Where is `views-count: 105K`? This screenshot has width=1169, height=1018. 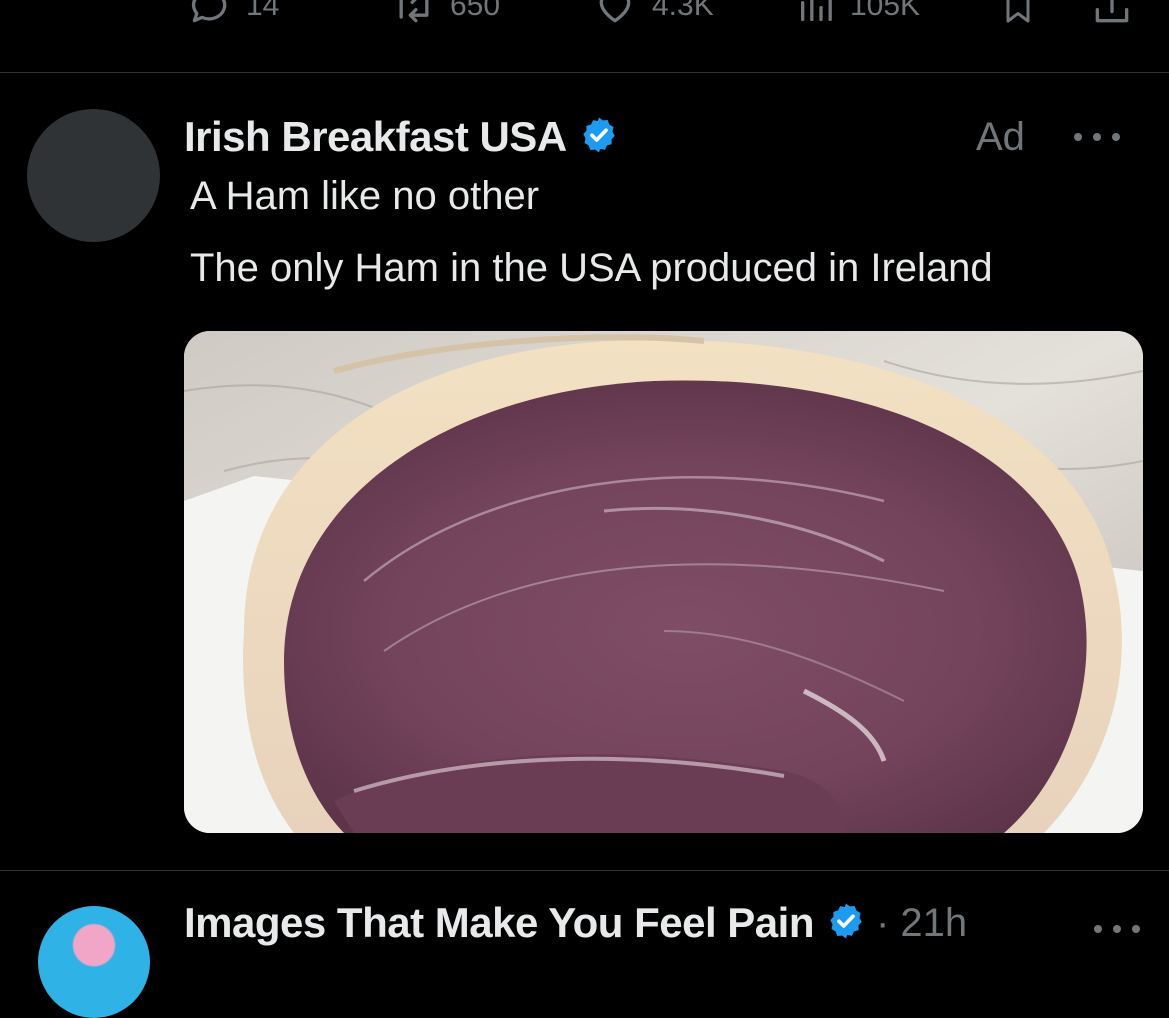
views-count: 105K is located at coordinates (885, 11).